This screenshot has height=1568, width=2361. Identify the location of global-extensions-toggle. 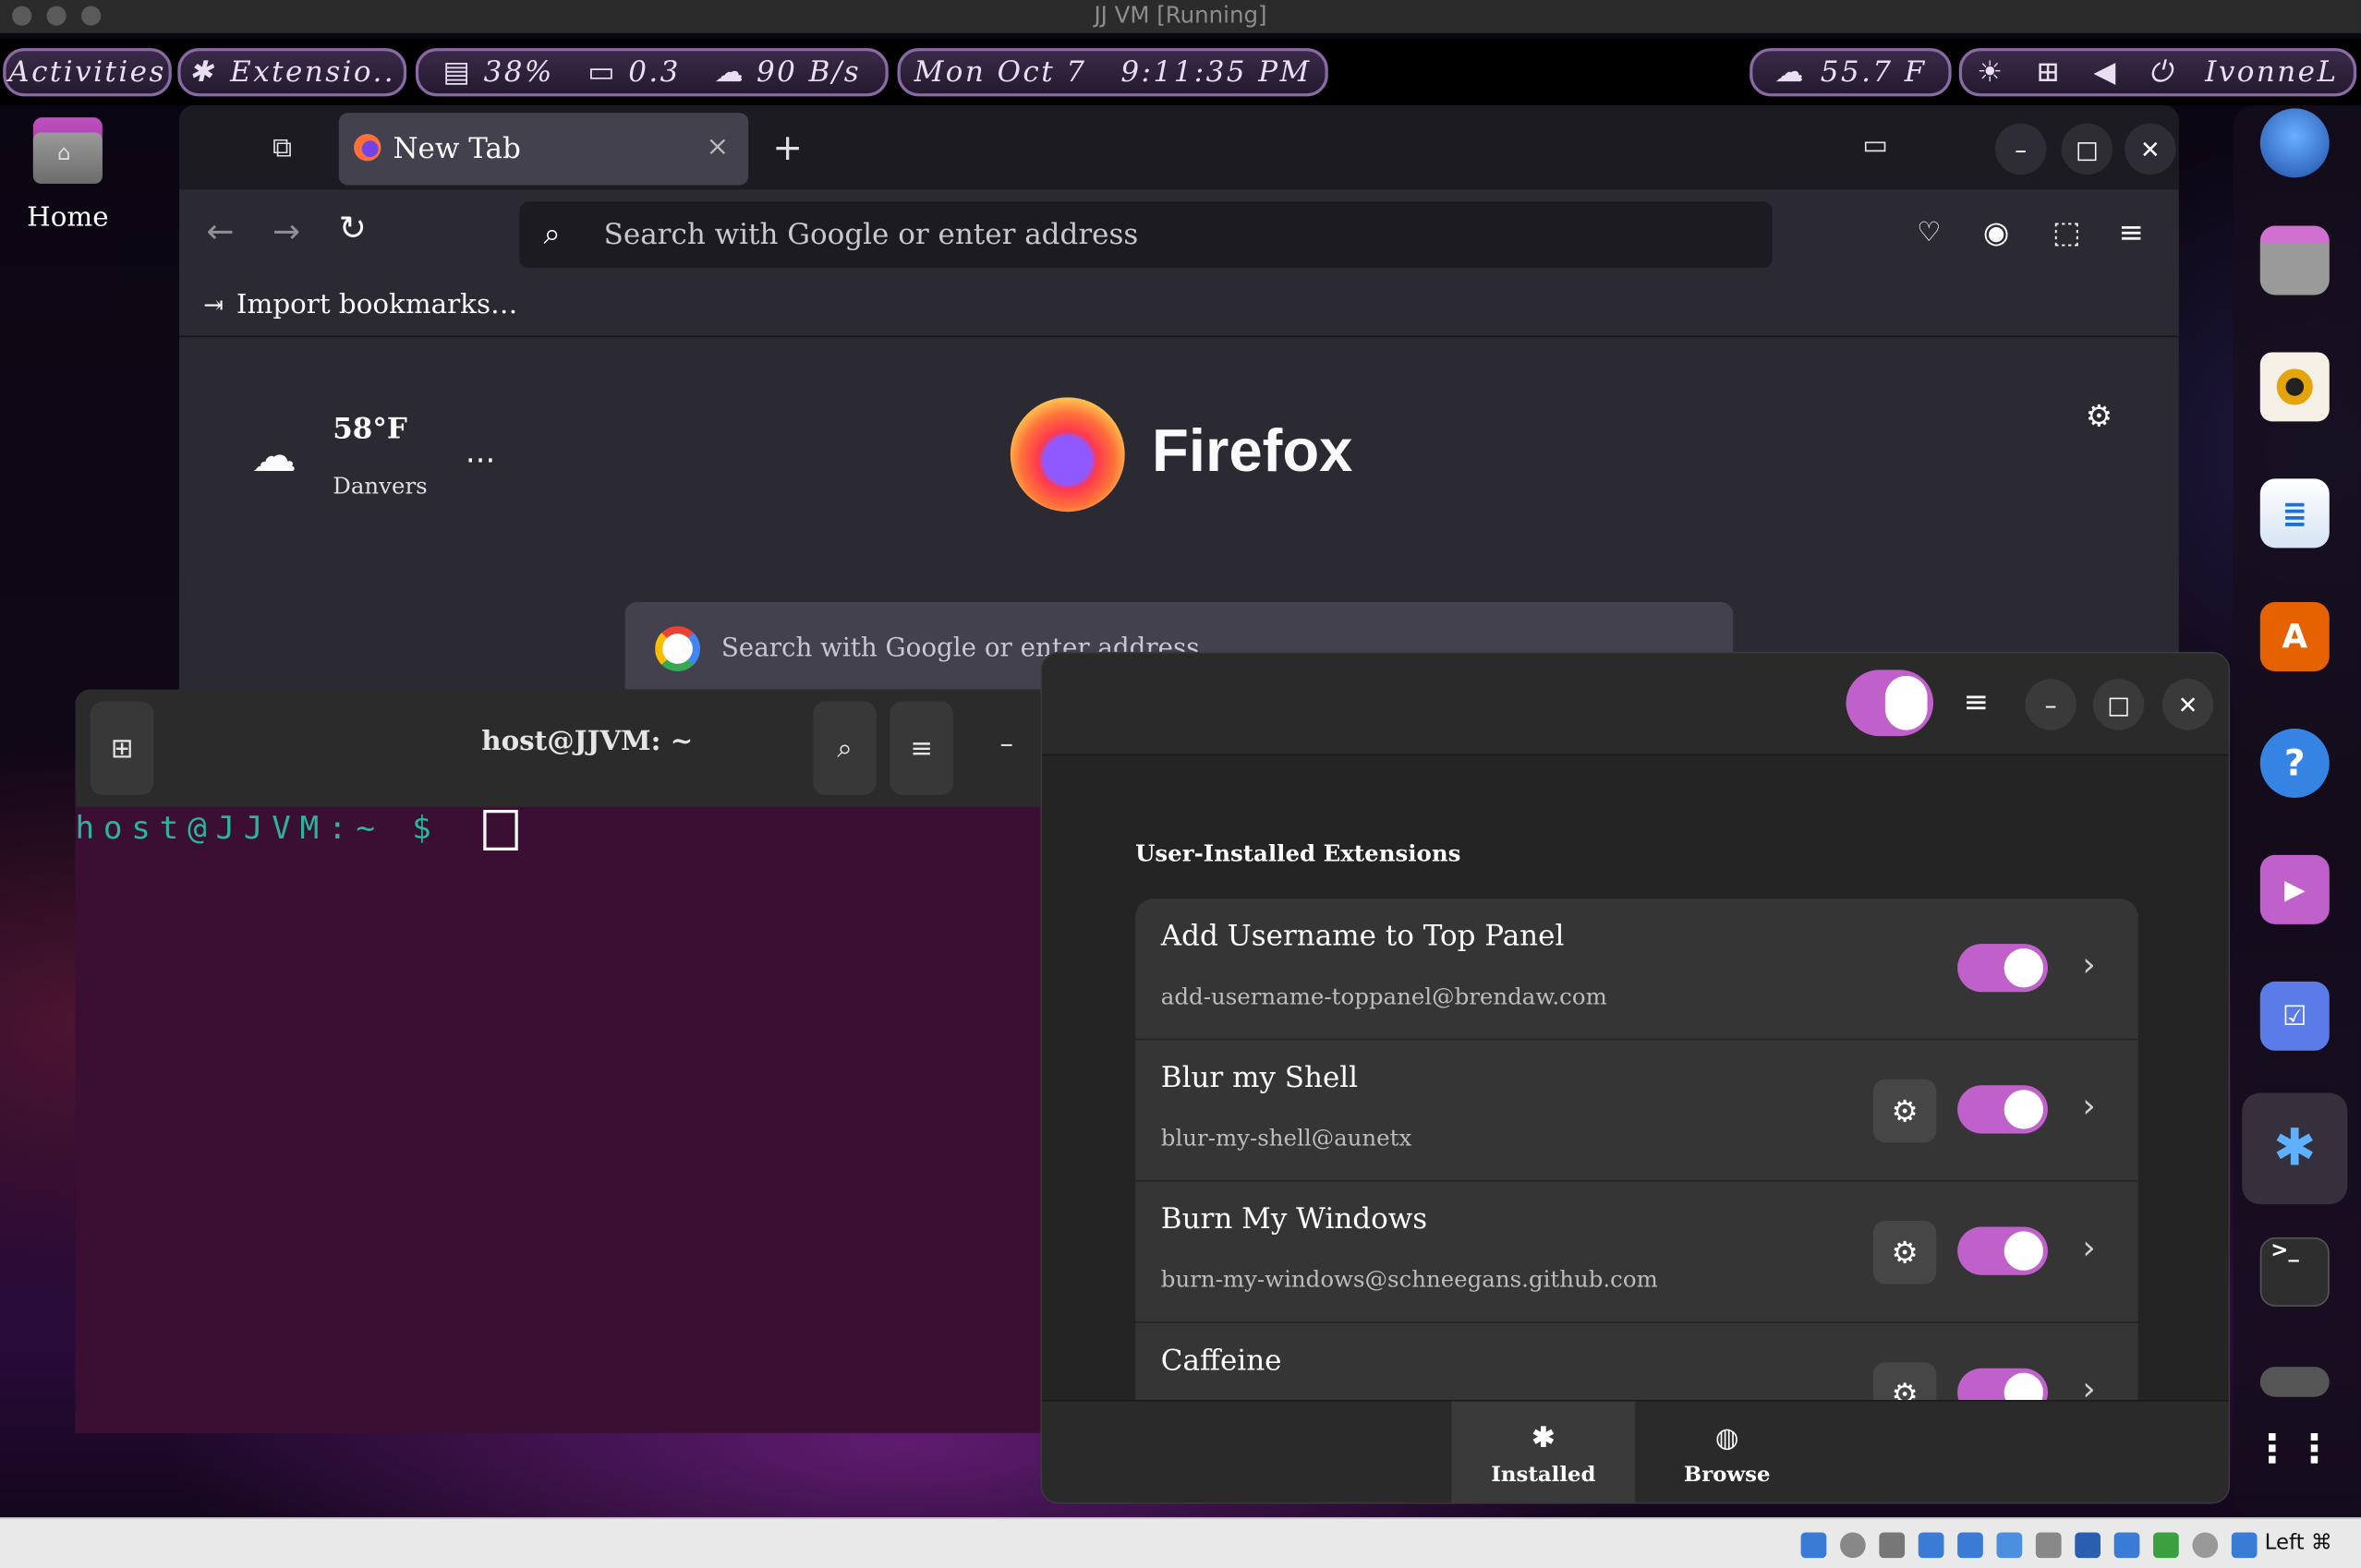
(1890, 703).